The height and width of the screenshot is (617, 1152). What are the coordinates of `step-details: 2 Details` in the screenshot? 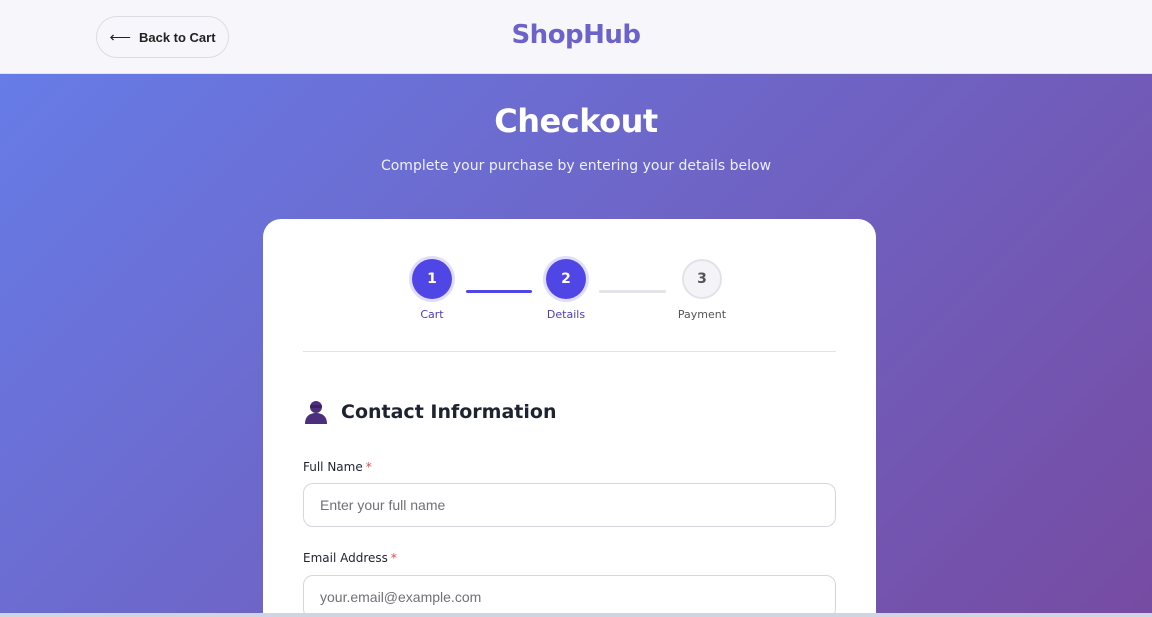 It's located at (566, 290).